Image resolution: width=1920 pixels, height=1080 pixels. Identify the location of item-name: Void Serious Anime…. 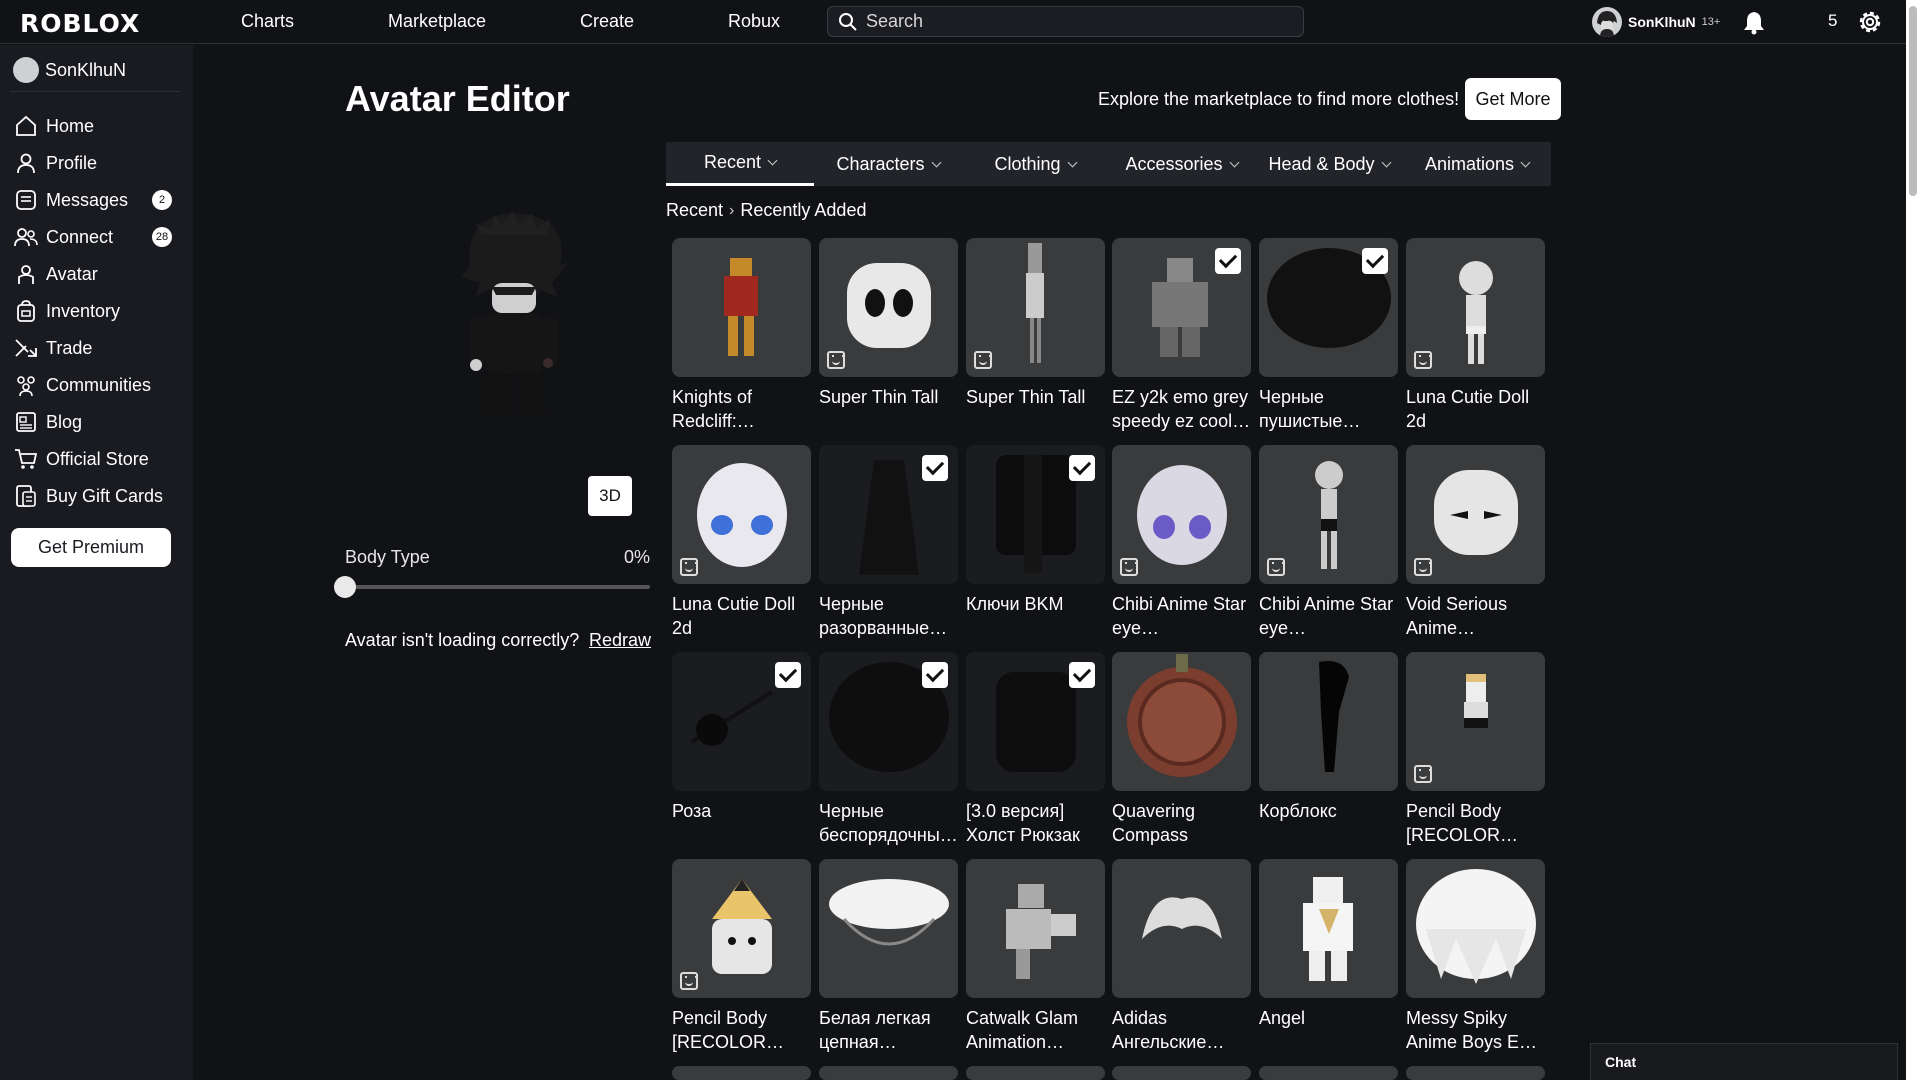
(1475, 616).